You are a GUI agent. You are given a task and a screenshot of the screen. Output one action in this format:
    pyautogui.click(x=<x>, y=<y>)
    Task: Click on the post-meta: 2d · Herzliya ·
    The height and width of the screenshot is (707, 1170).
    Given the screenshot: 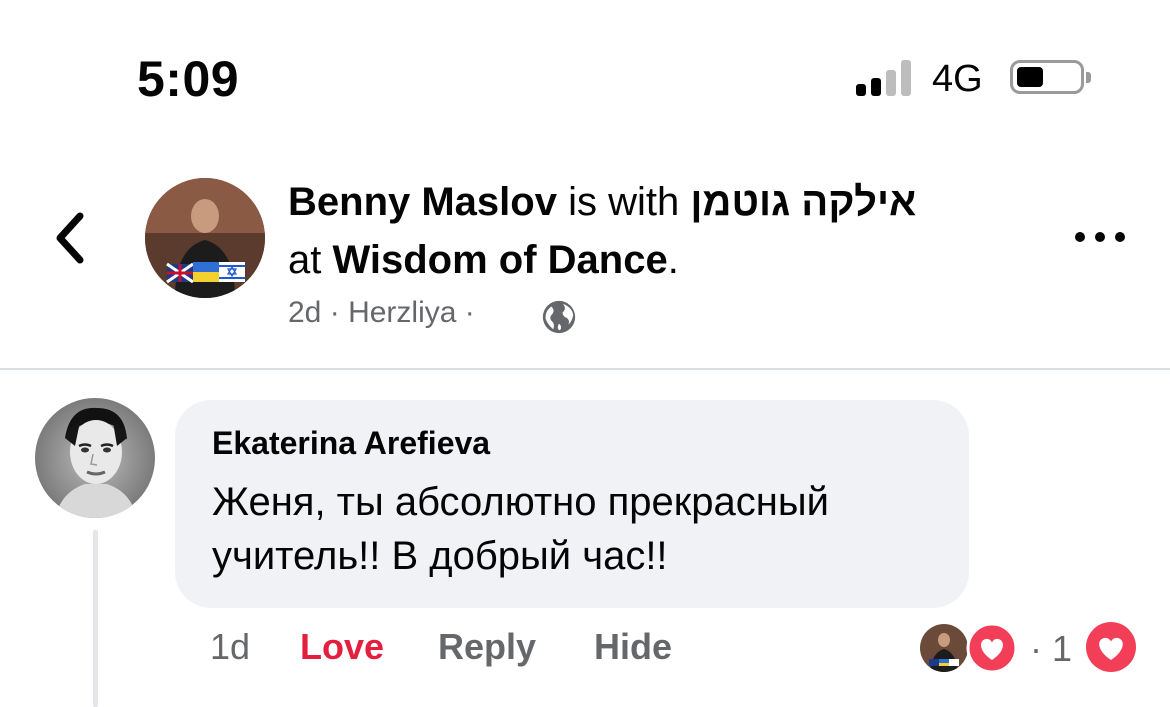 What is the action you would take?
    pyautogui.click(x=381, y=313)
    